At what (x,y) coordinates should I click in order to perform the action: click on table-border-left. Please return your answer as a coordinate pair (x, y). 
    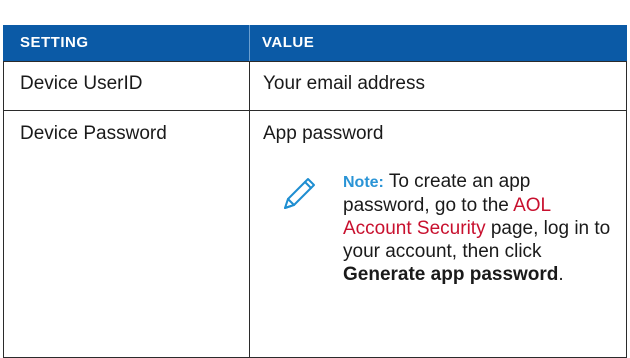
    Looking at the image, I should click on (3, 209).